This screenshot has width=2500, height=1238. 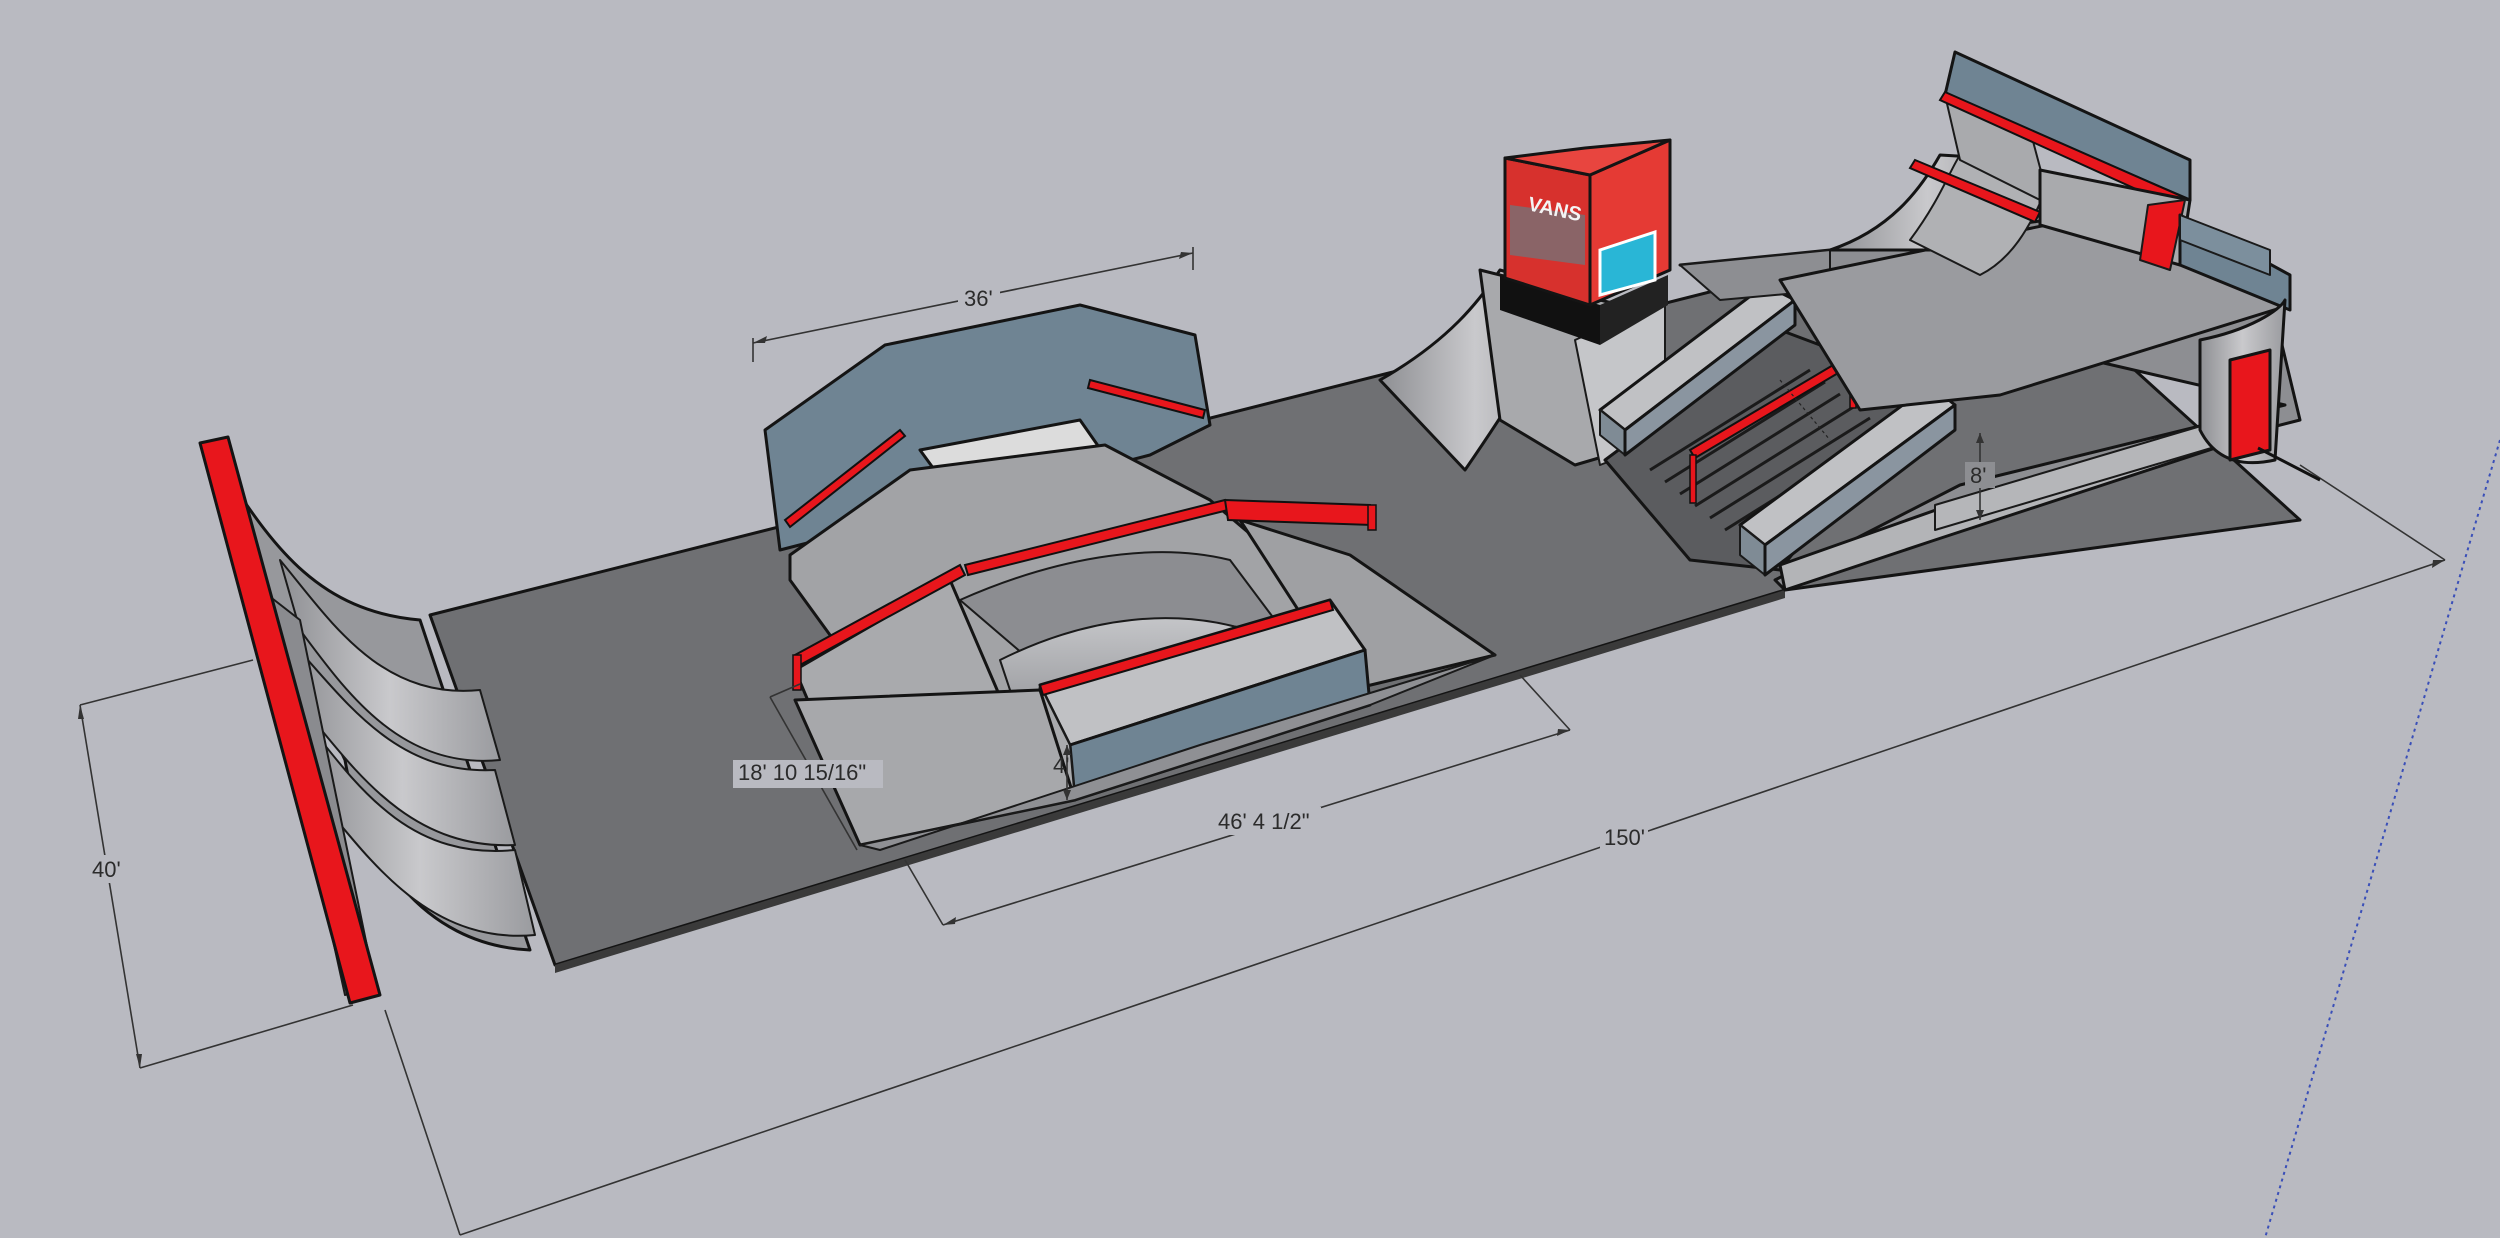 I want to click on right-red-side-wall, so click(x=2250, y=405).